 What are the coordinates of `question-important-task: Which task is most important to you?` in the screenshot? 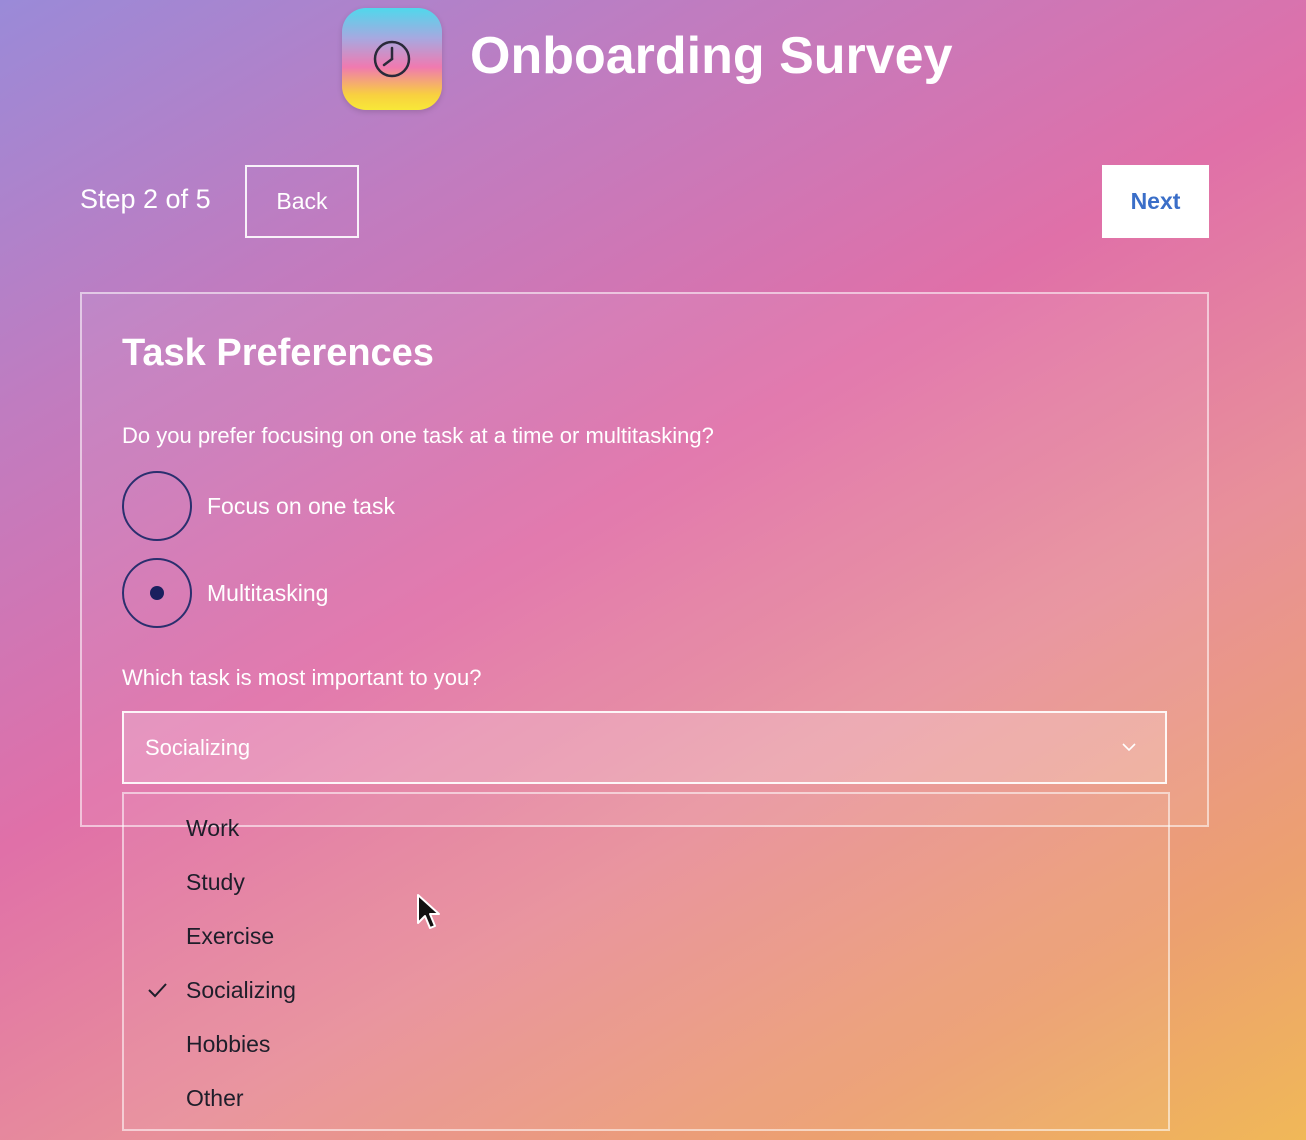 It's located at (302, 677).